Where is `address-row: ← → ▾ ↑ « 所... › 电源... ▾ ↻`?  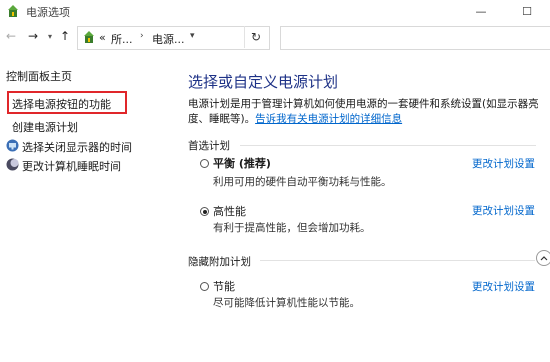 address-row: ← → ▾ ↑ « 所... › 电源... ▾ ↻ is located at coordinates (275, 38).